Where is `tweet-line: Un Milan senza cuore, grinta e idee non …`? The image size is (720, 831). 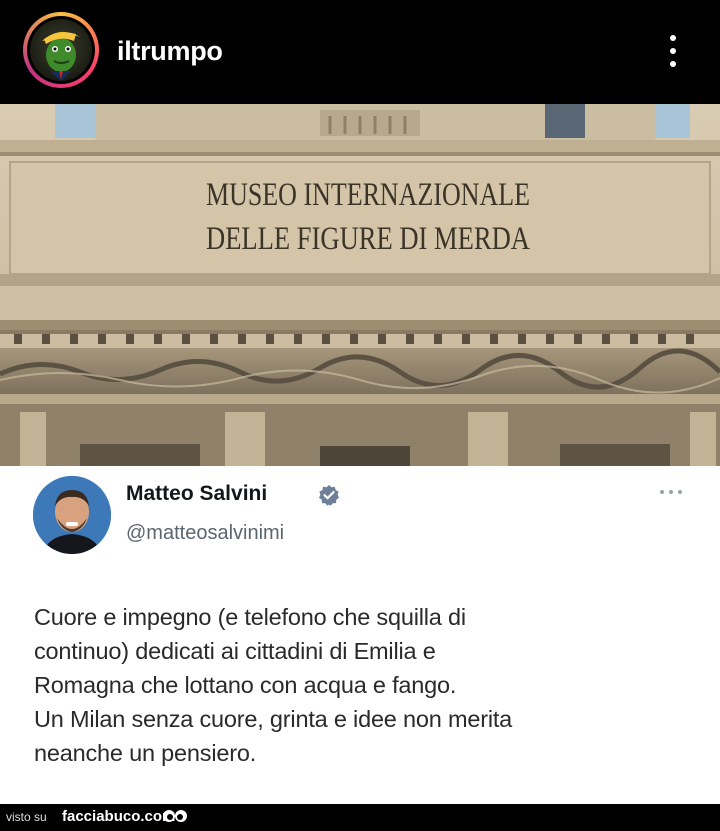
tweet-line: Un Milan senza cuore, grinta e idee non … is located at coordinates (273, 719).